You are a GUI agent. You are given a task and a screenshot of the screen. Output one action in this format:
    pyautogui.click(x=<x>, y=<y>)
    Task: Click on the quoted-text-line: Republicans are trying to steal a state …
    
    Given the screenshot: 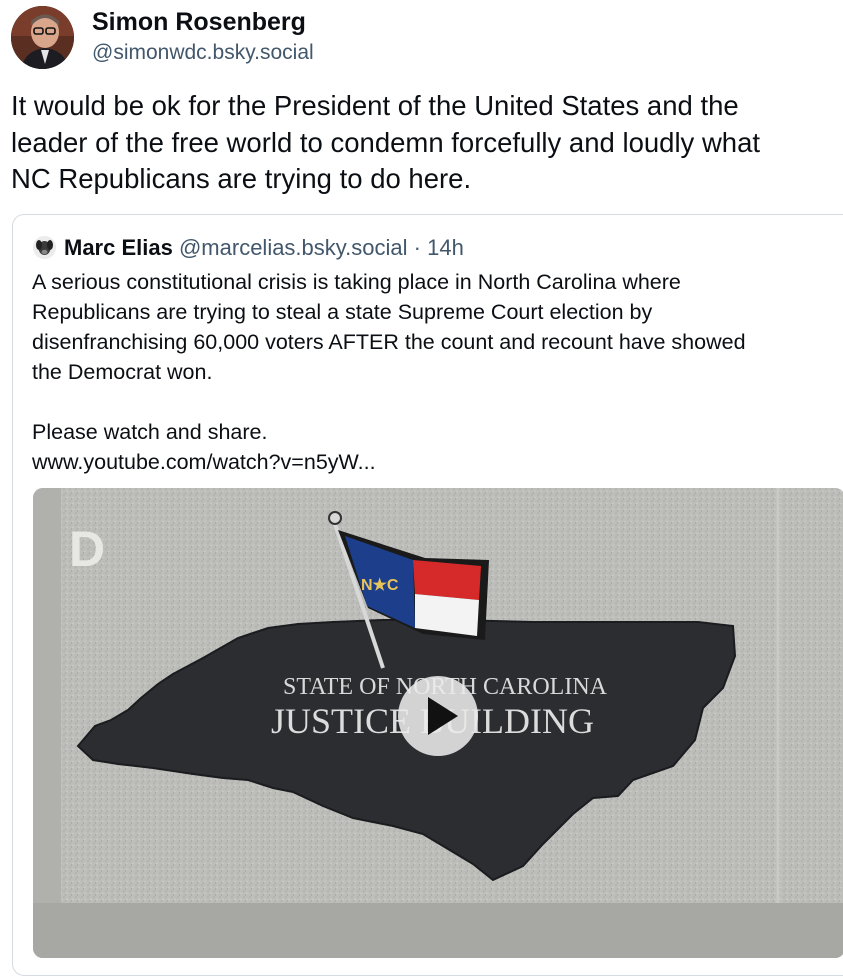 What is the action you would take?
    pyautogui.click(x=342, y=312)
    